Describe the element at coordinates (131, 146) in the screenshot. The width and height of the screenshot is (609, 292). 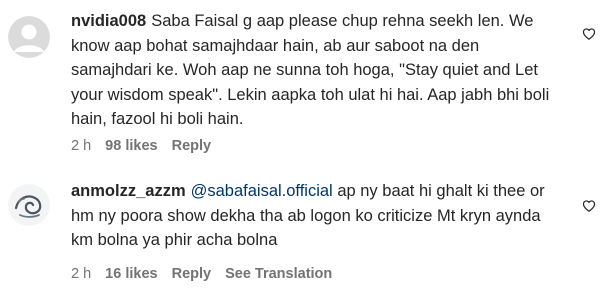
I see `comment-likes: 98 likes` at that location.